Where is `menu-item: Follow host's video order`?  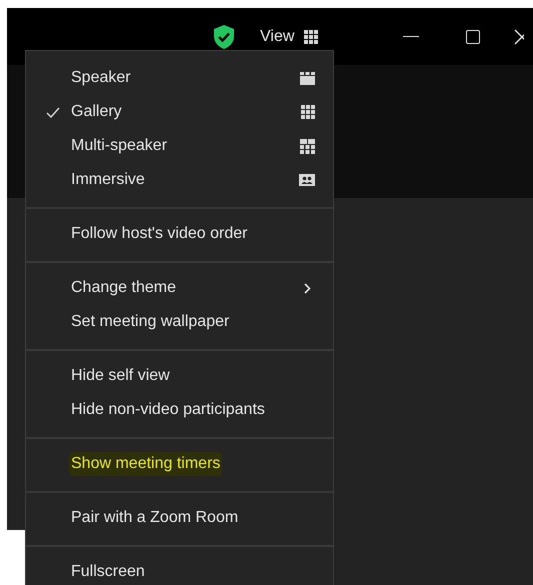
menu-item: Follow host's video order is located at coordinates (179, 234).